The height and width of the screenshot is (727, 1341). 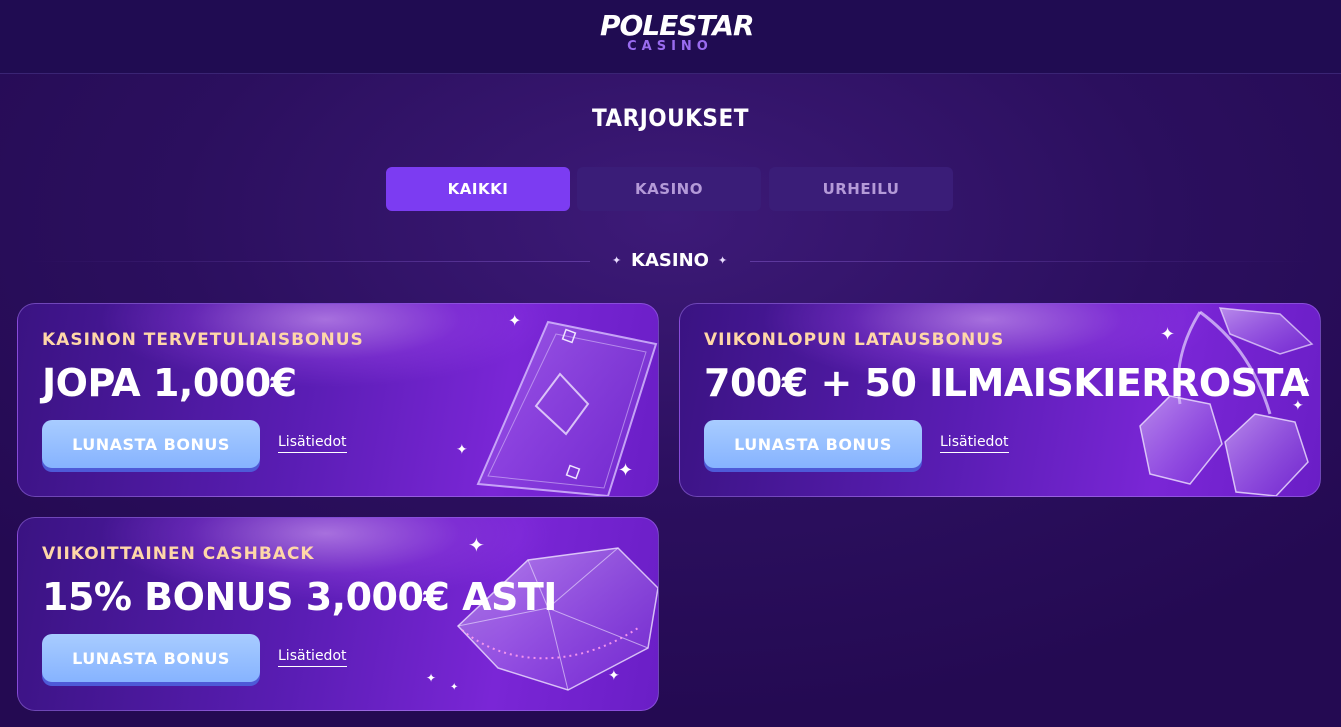 I want to click on tab-sports: URHEILU, so click(x=861, y=189).